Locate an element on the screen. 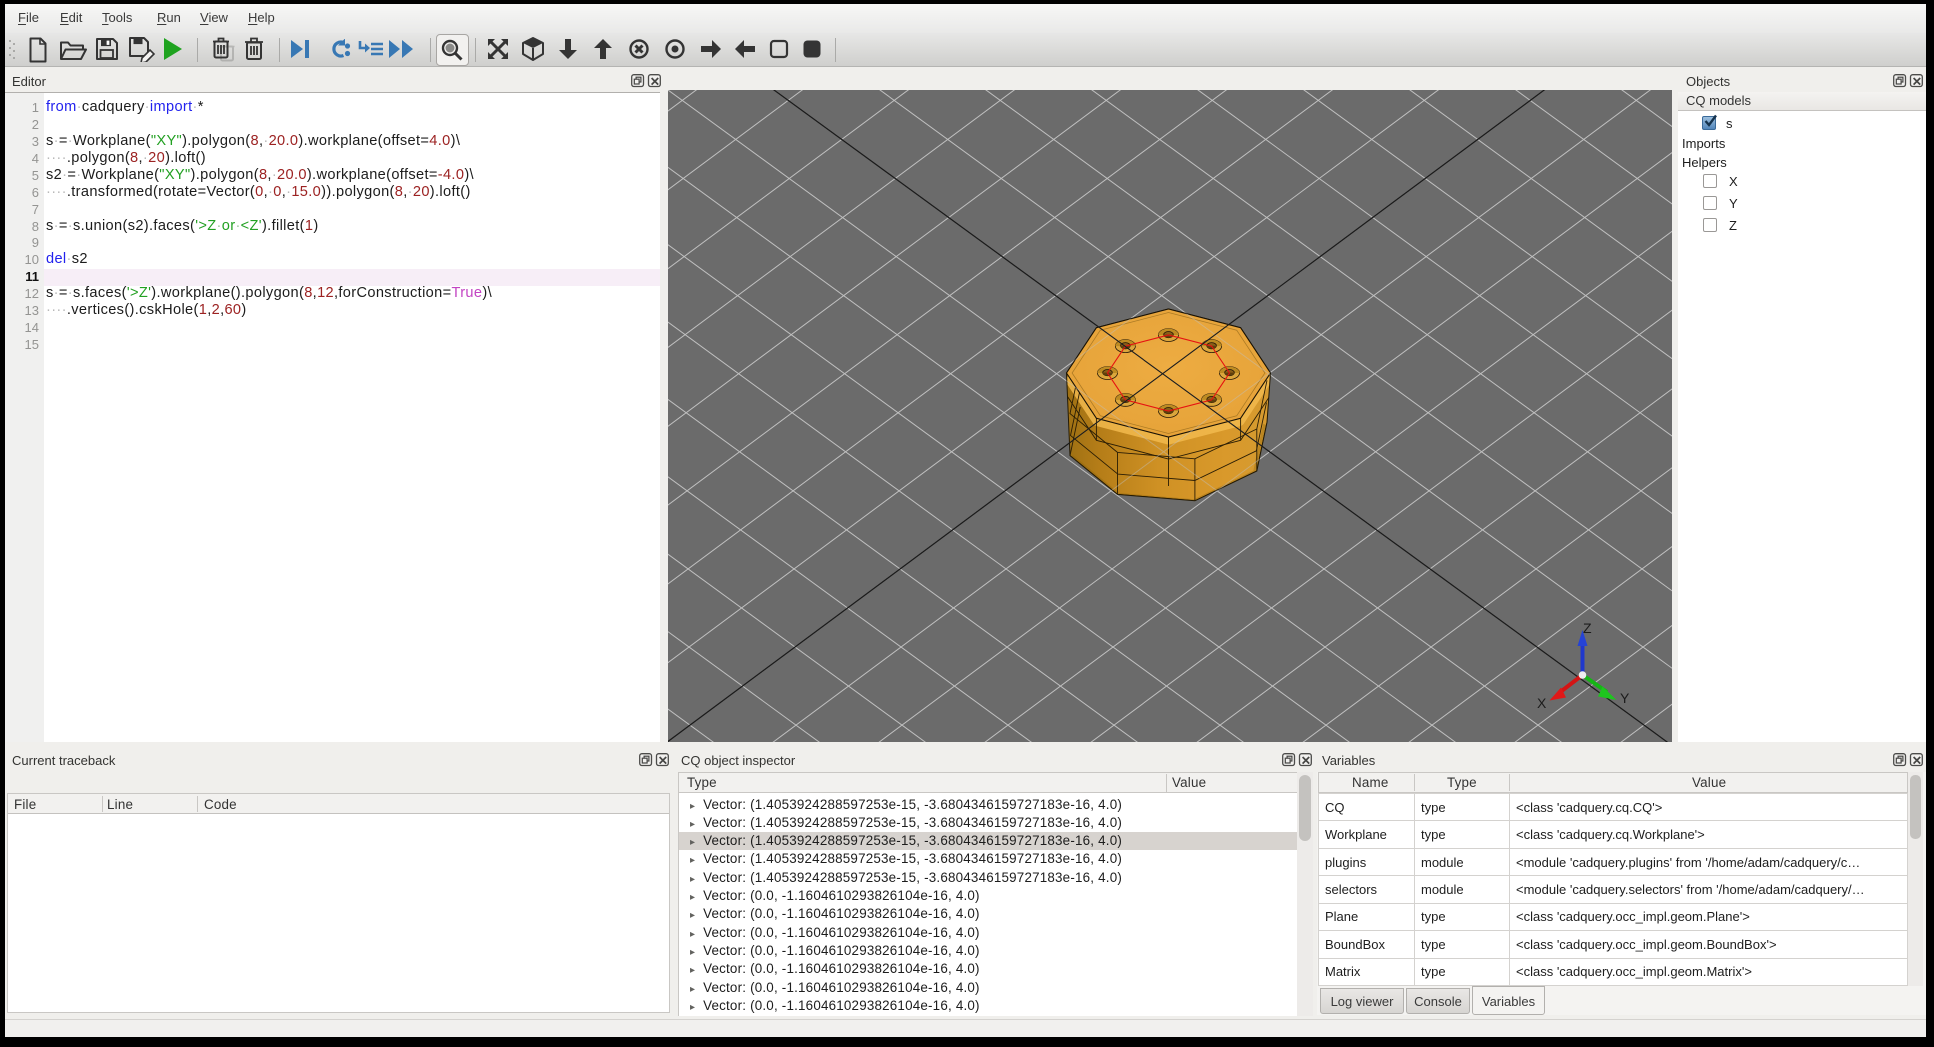 The width and height of the screenshot is (1934, 1047). svg-text: X is located at coordinates (1542, 703).